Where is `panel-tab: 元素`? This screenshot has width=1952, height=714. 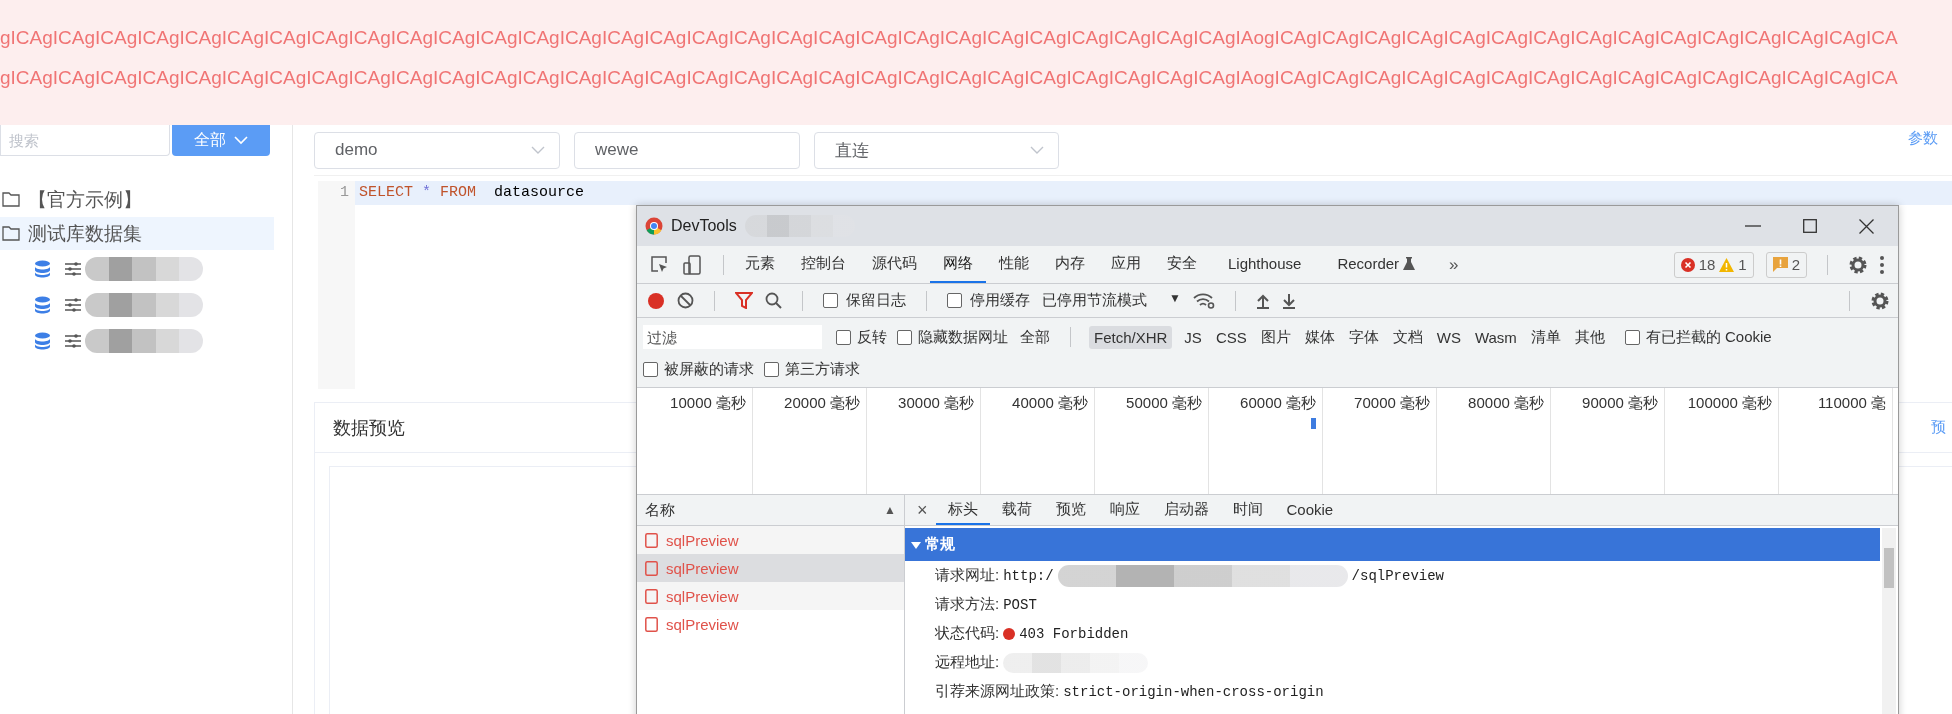
panel-tab: 元素 is located at coordinates (760, 264).